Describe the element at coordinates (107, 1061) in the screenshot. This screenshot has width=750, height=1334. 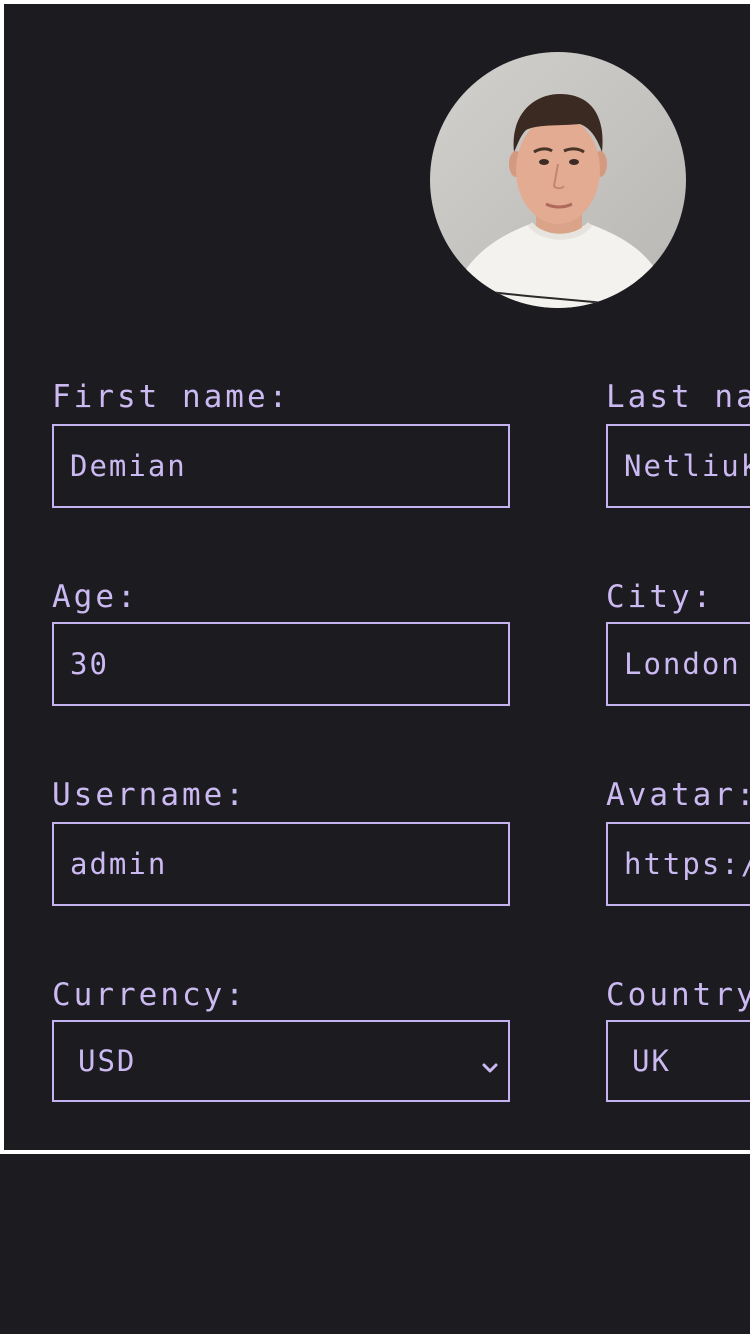
I see `currency-value: USD` at that location.